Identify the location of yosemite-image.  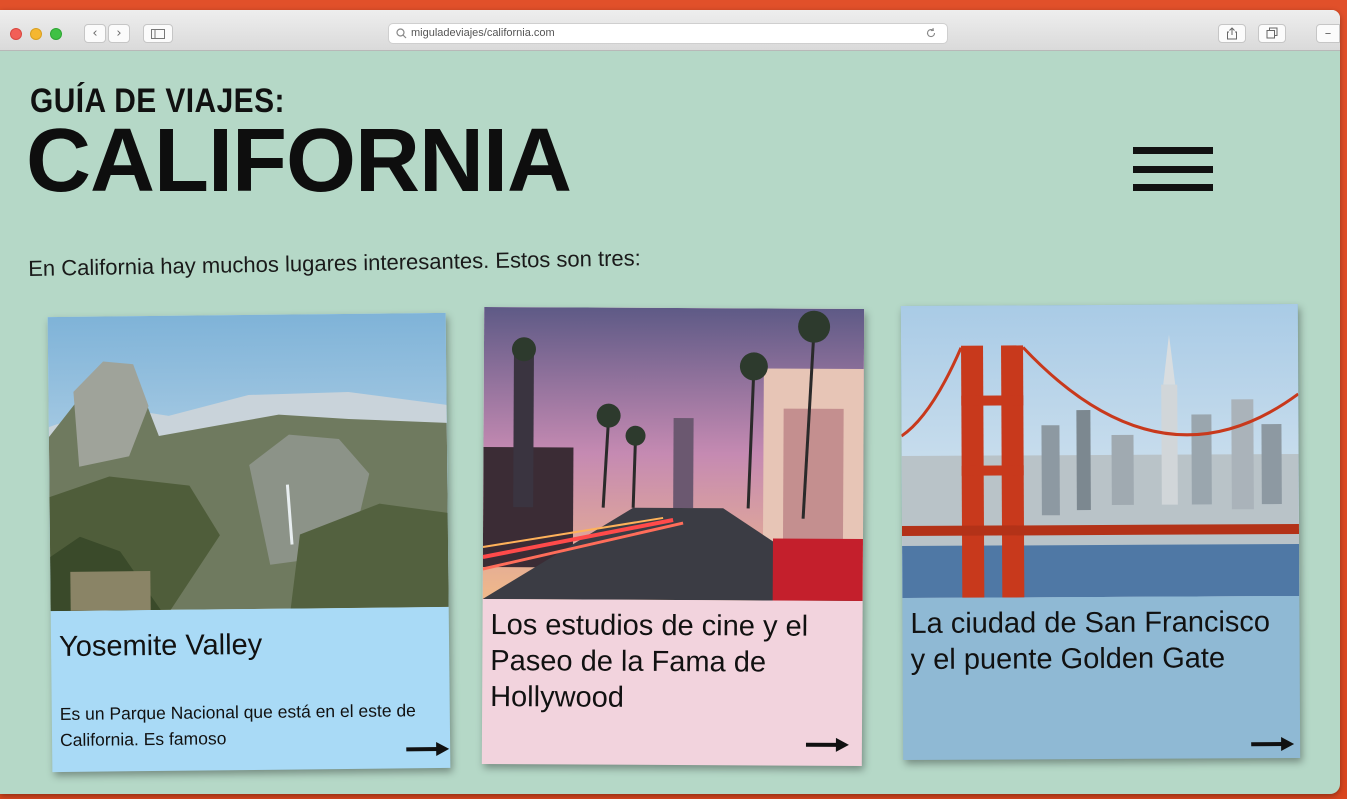
(248, 462).